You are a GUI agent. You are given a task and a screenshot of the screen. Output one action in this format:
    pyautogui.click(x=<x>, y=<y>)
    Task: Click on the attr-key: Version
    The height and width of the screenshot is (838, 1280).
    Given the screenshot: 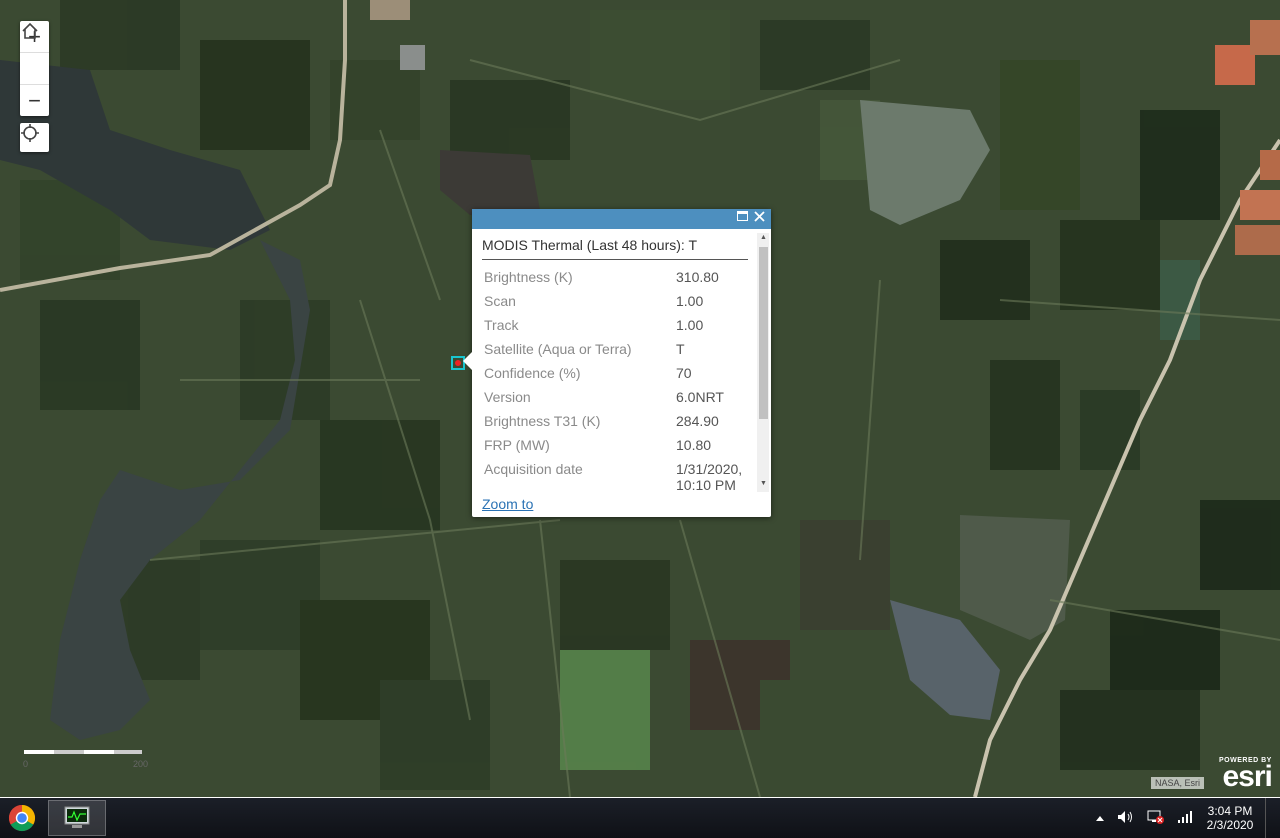 What is the action you would take?
    pyautogui.click(x=507, y=397)
    